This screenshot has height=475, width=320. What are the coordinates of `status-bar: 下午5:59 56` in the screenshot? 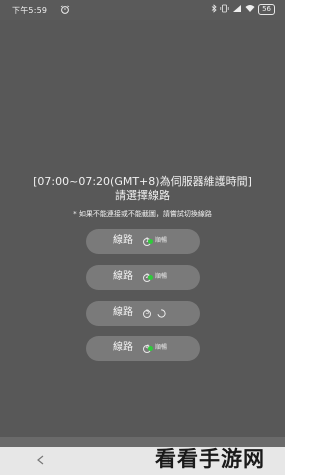 It's located at (142, 10).